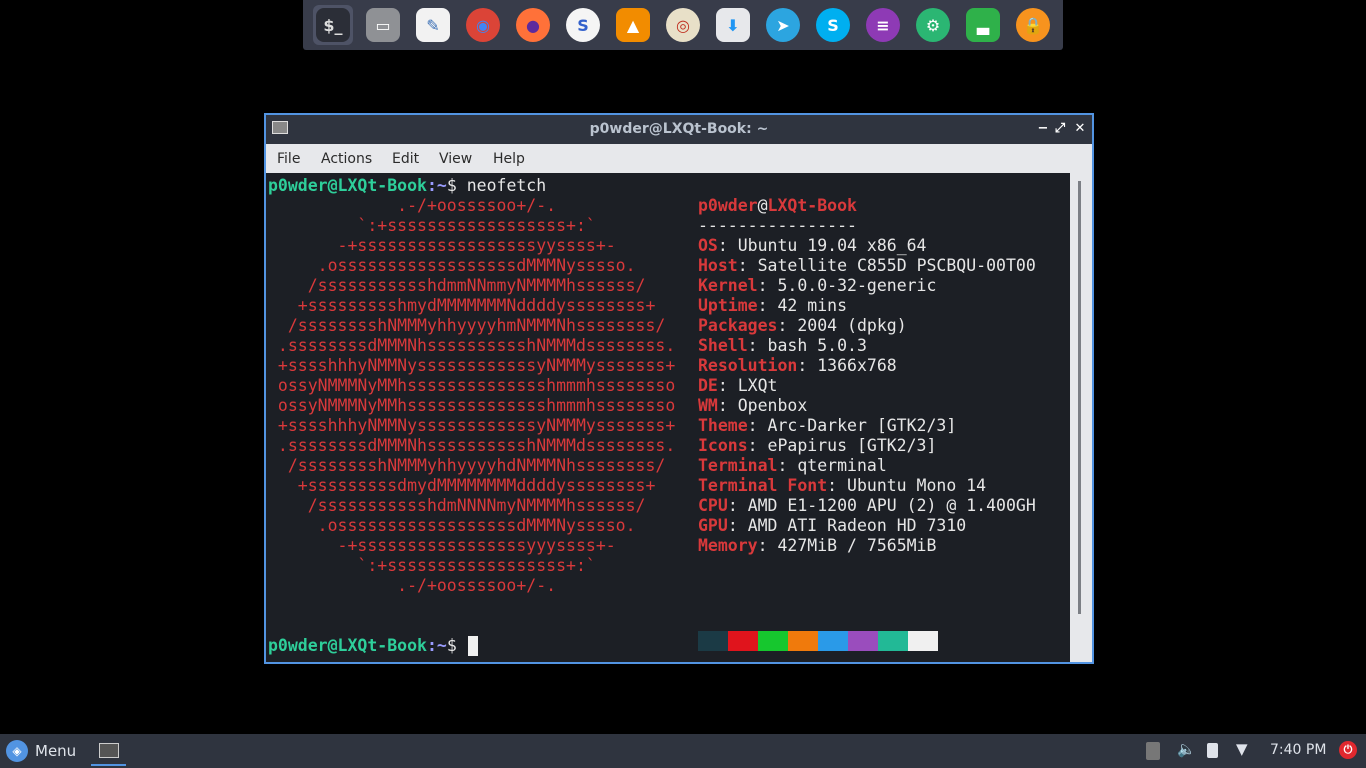 The height and width of the screenshot is (768, 1366). What do you see at coordinates (891, 505) in the screenshot?
I see `info-value: AMD E1-1200 APU (2) @ 1.400GH` at bounding box center [891, 505].